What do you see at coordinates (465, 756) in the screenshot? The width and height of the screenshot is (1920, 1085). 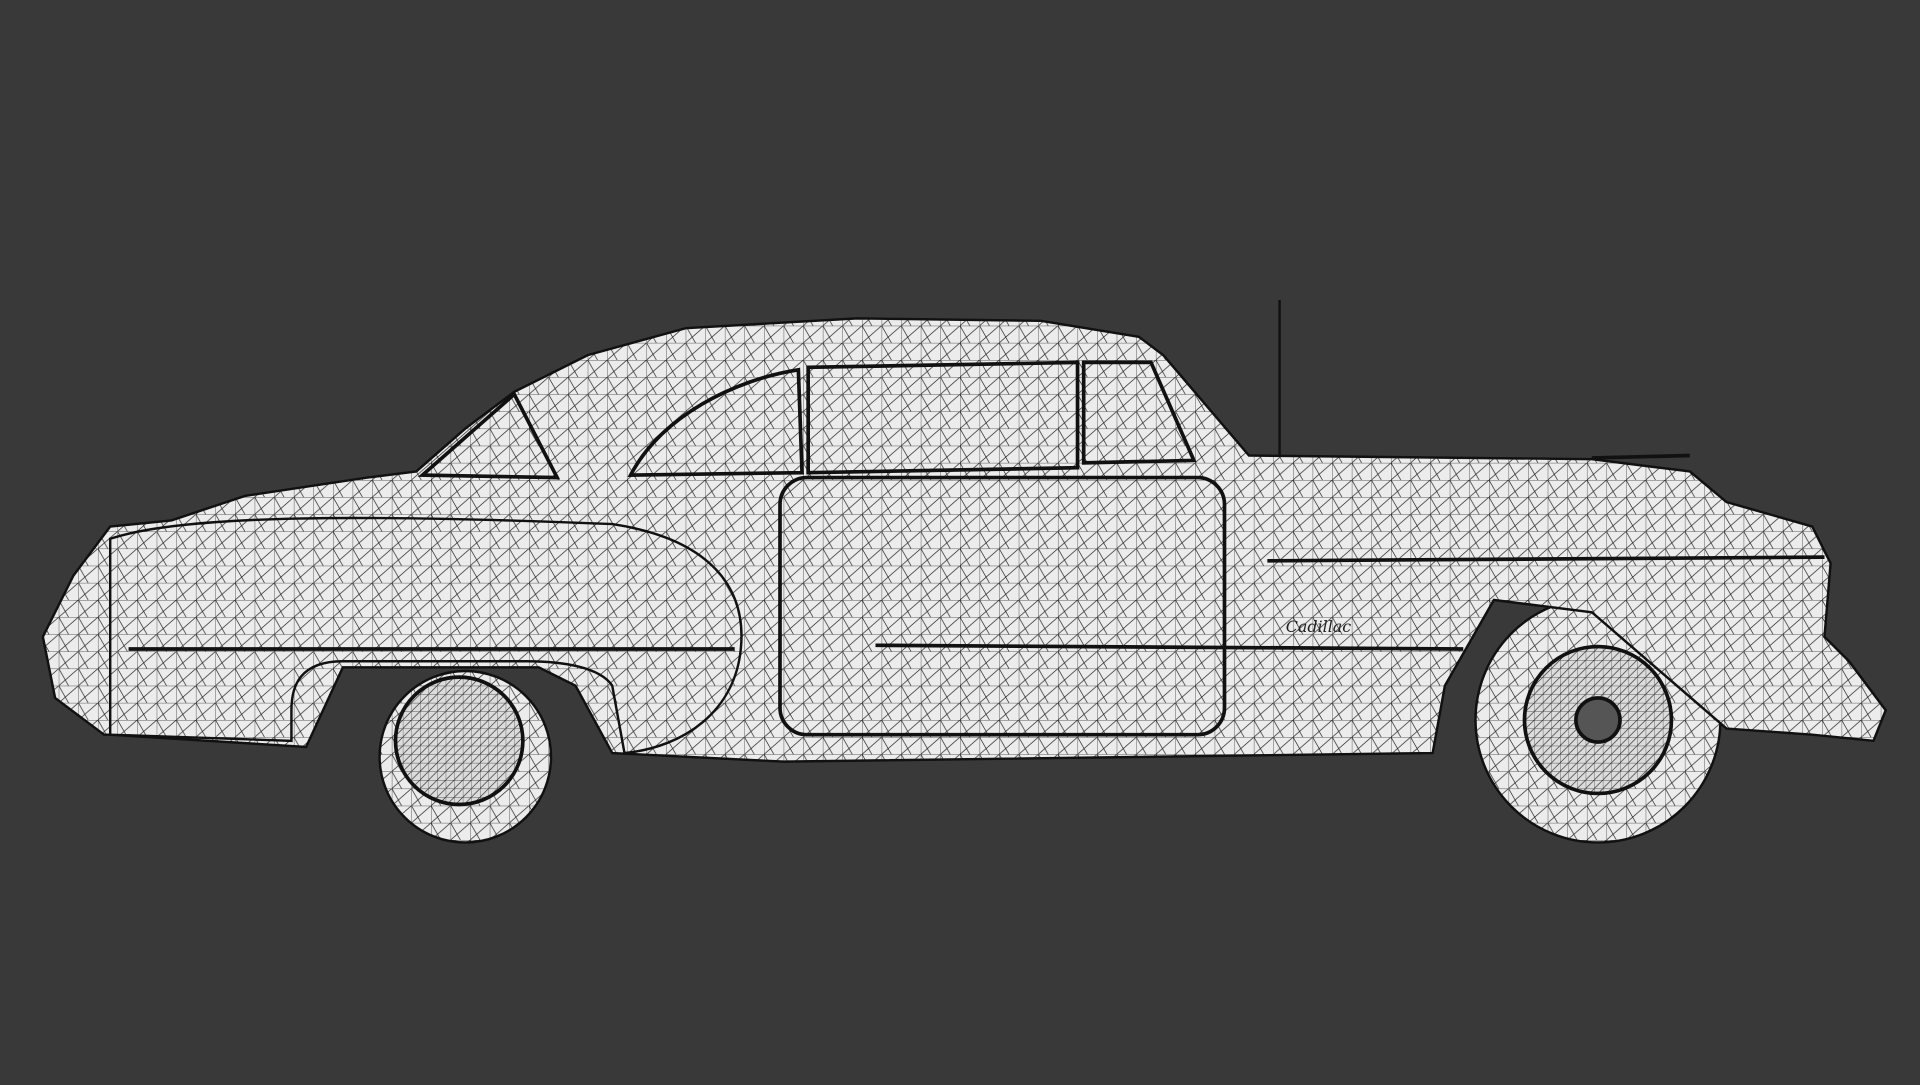 I see `rear-wheel` at bounding box center [465, 756].